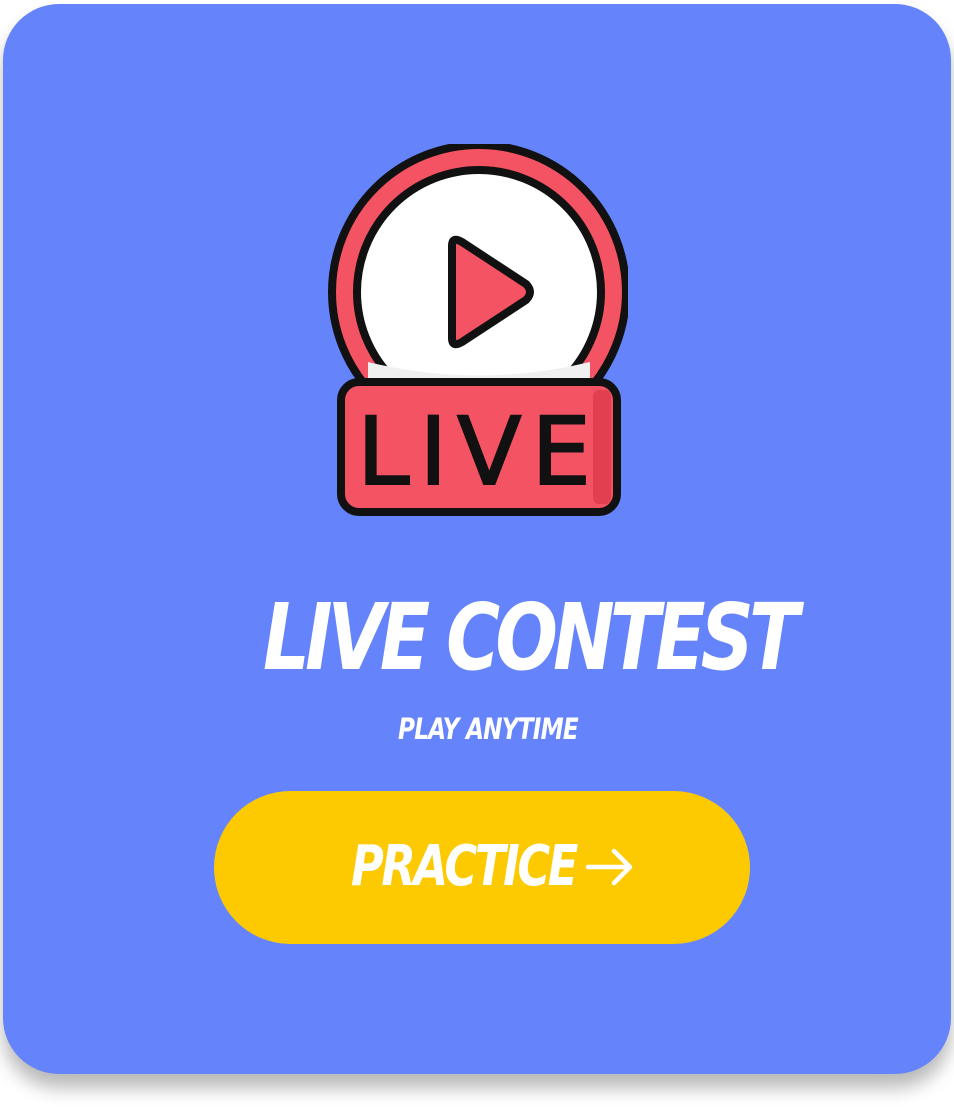 This screenshot has height=1110, width=954. Describe the element at coordinates (609, 867) in the screenshot. I see `arrow-right-icon` at that location.